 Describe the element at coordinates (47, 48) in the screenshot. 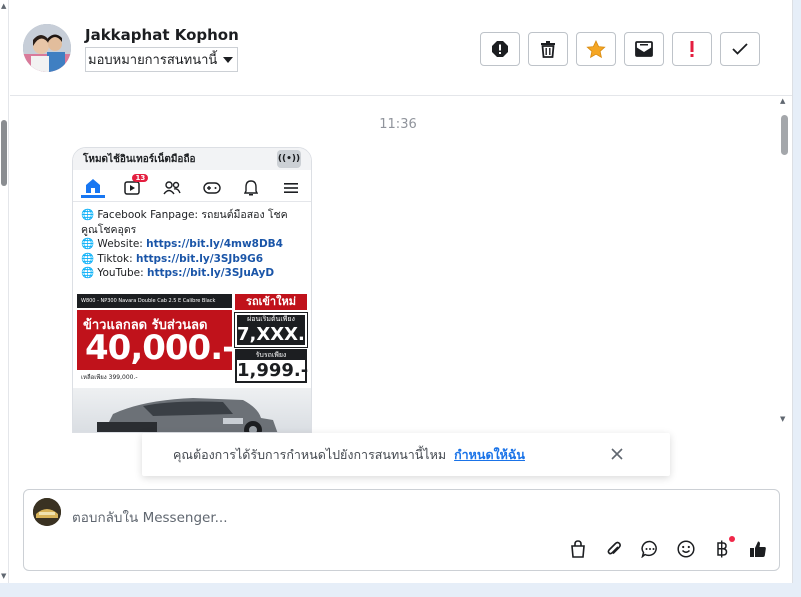

I see `contact-avatar` at that location.